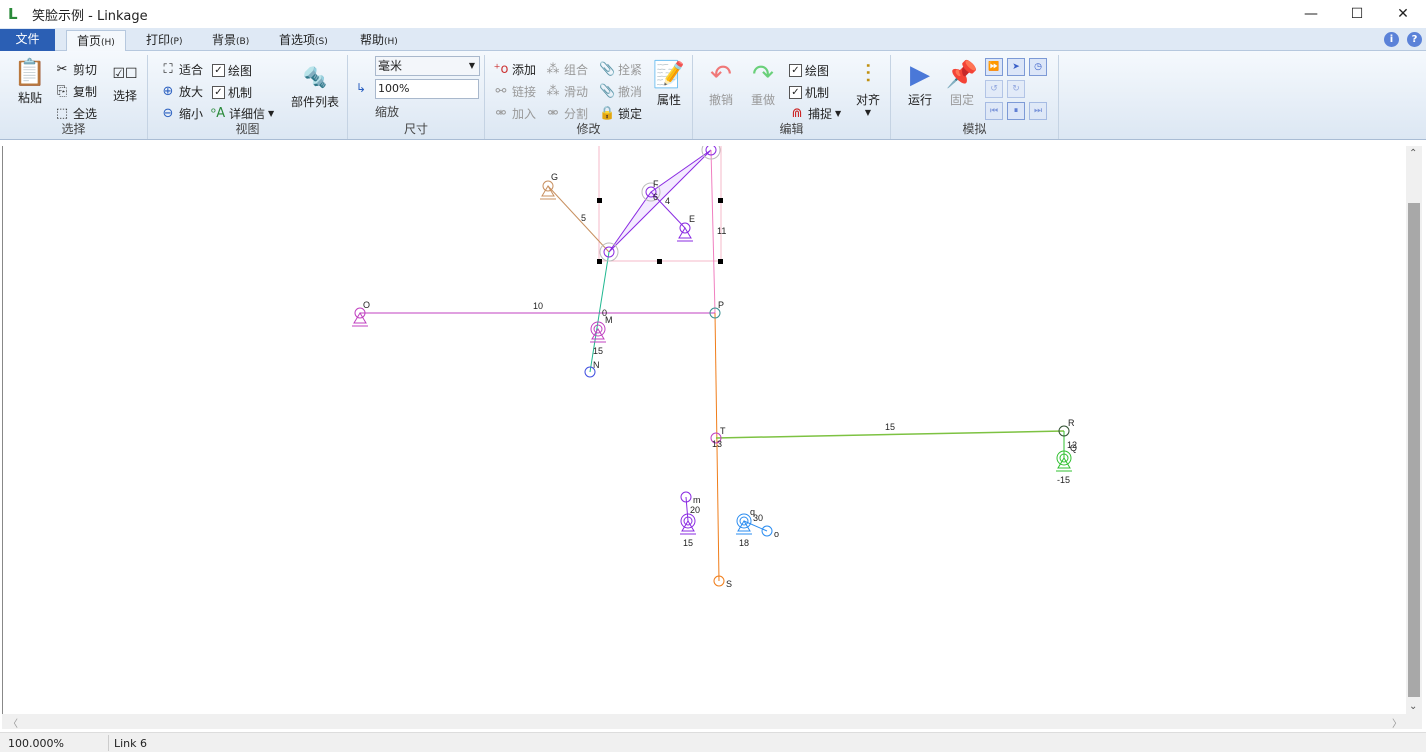  Describe the element at coordinates (1038, 111) in the screenshot. I see `step-forward-button: ⏭` at that location.